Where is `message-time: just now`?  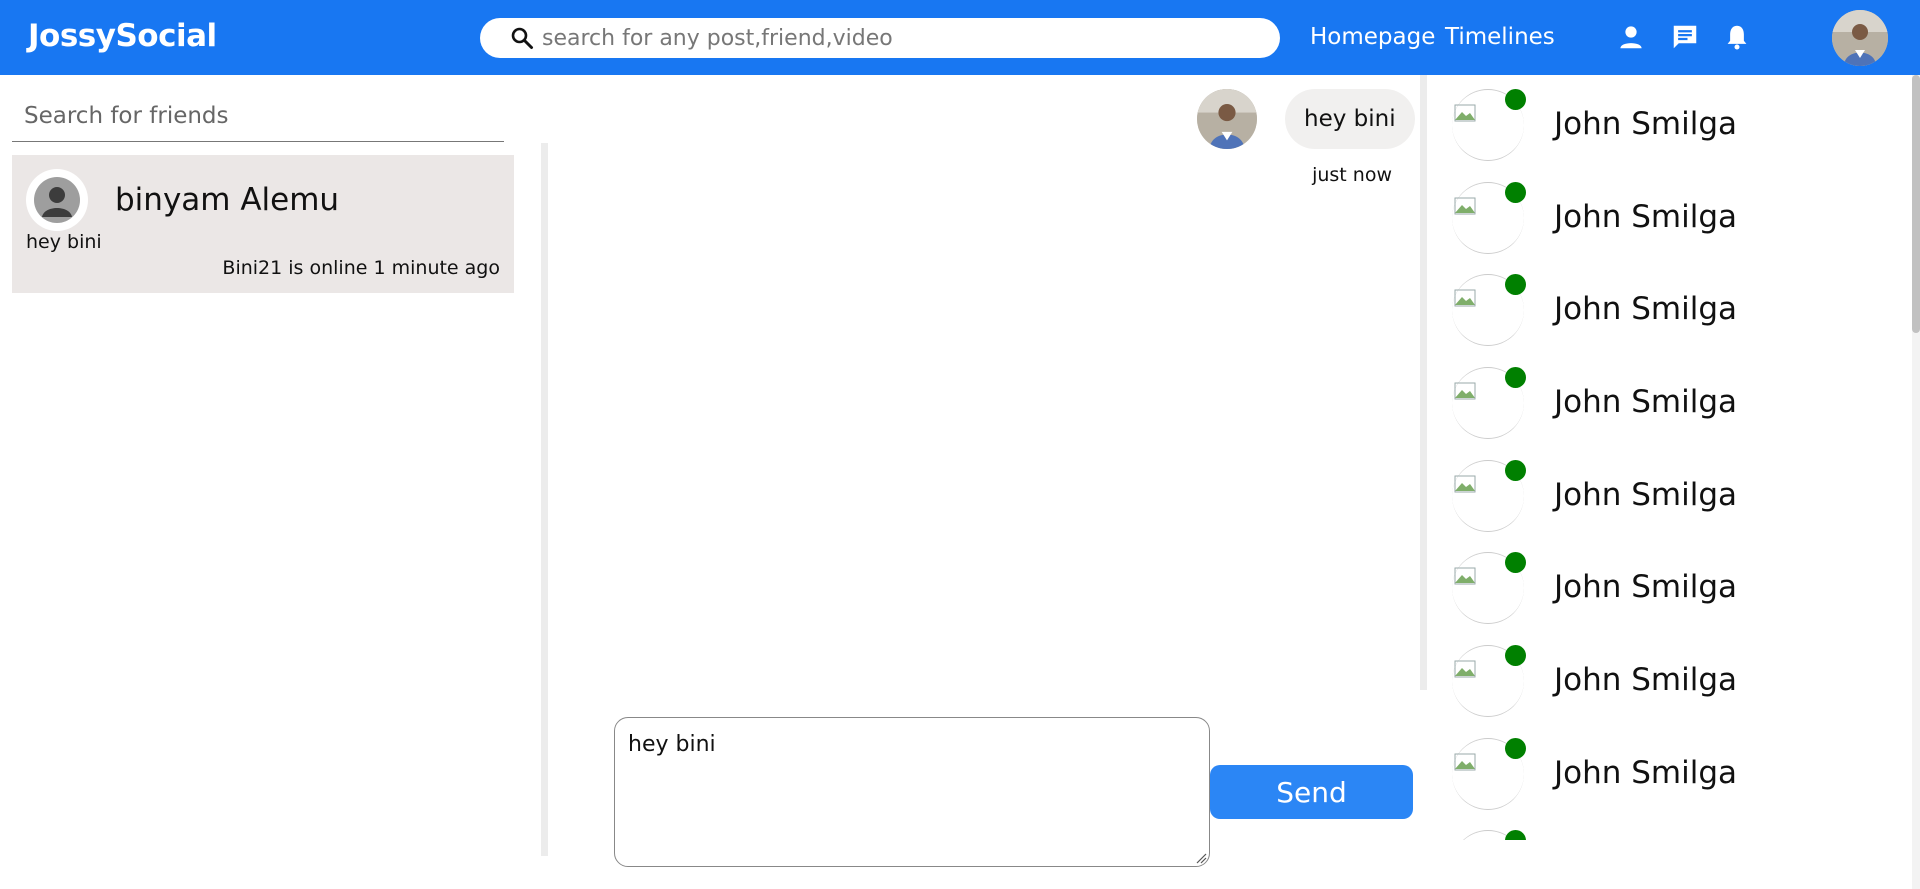 message-time: just now is located at coordinates (1352, 175).